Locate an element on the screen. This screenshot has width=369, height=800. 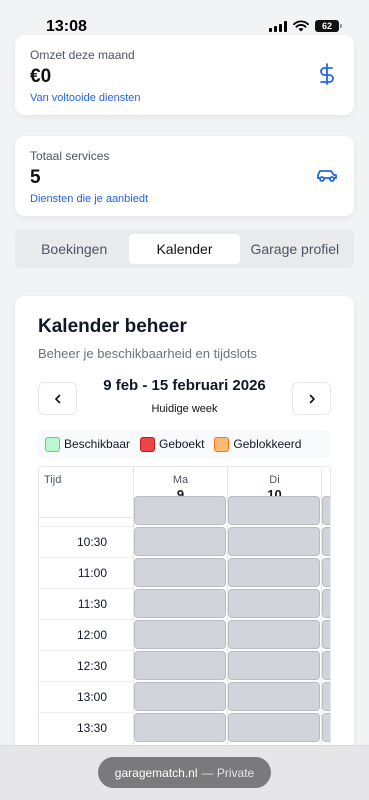
tab-kalender: Kalender is located at coordinates (184, 249).